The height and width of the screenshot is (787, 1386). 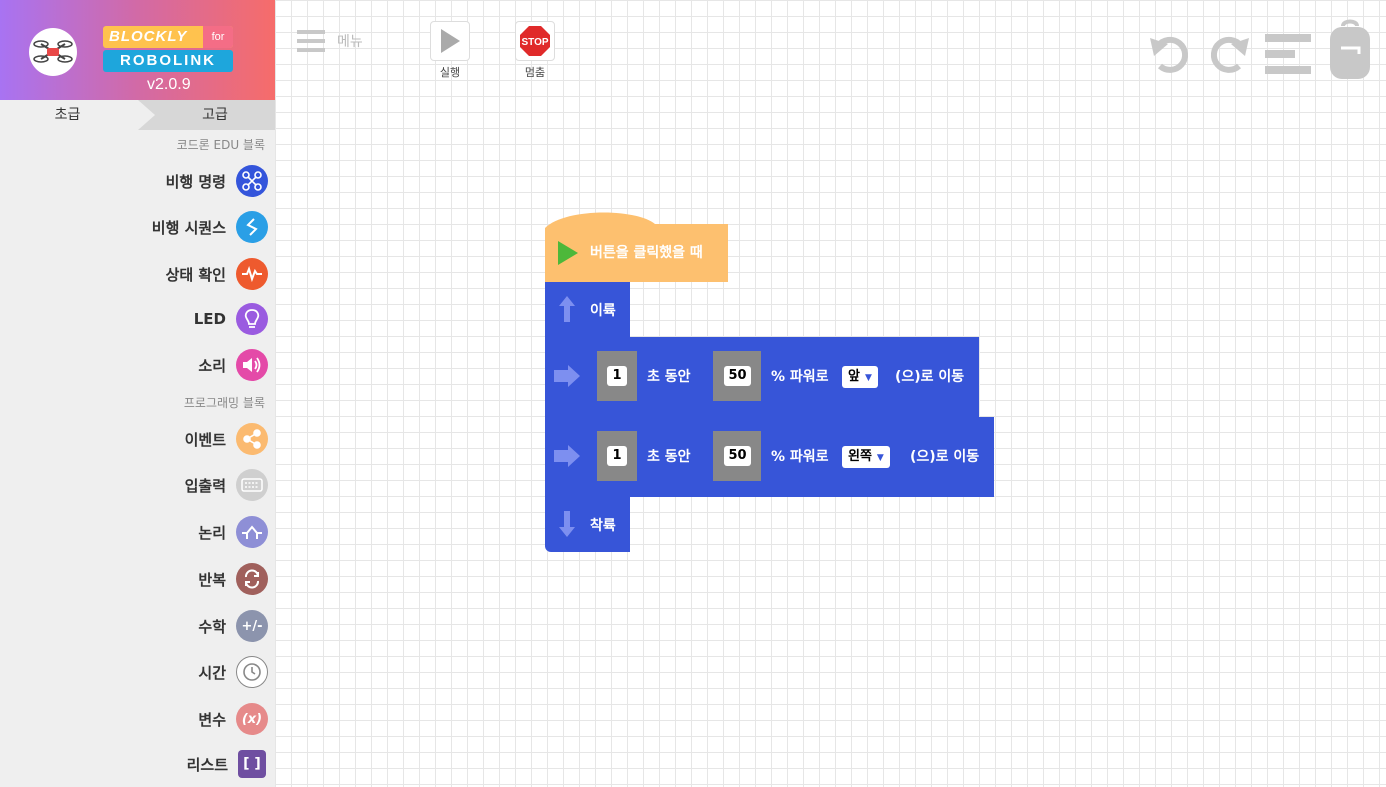 What do you see at coordinates (450, 72) in the screenshot?
I see `run-label: 실행` at bounding box center [450, 72].